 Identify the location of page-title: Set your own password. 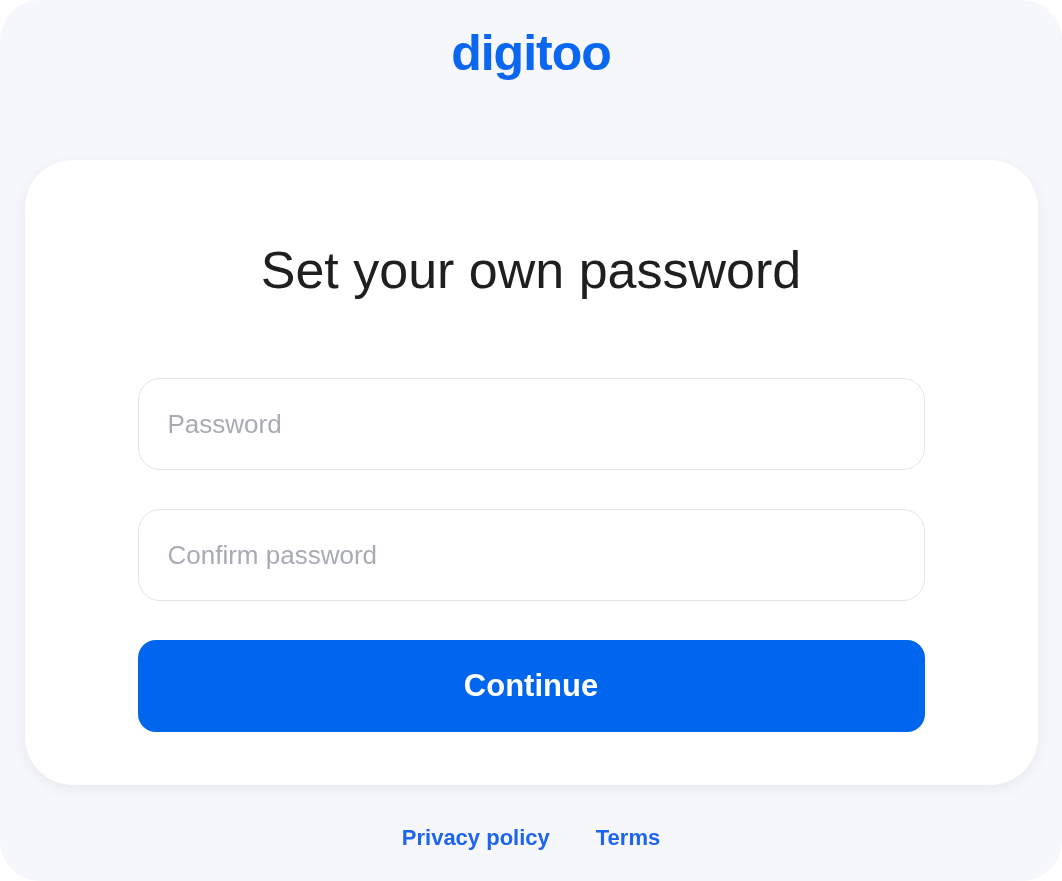
(531, 270).